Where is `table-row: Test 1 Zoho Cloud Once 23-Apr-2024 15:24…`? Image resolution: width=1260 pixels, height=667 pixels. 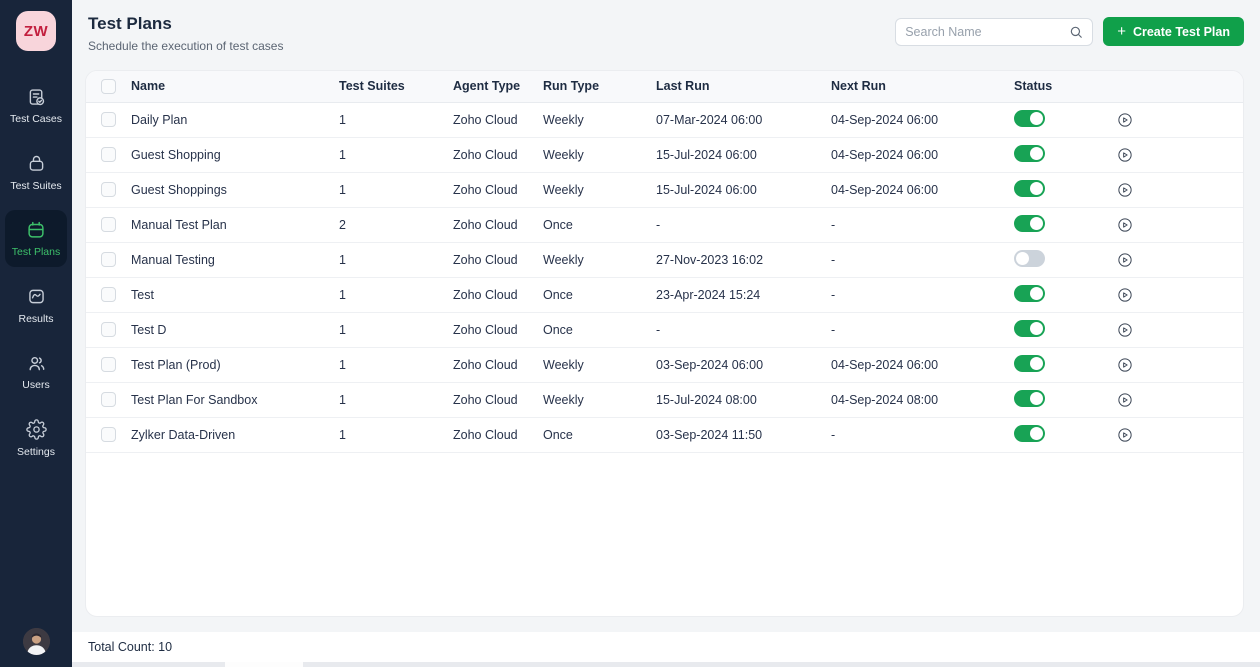
table-row: Test 1 Zoho Cloud Once 23-Apr-2024 15:24… is located at coordinates (664, 295).